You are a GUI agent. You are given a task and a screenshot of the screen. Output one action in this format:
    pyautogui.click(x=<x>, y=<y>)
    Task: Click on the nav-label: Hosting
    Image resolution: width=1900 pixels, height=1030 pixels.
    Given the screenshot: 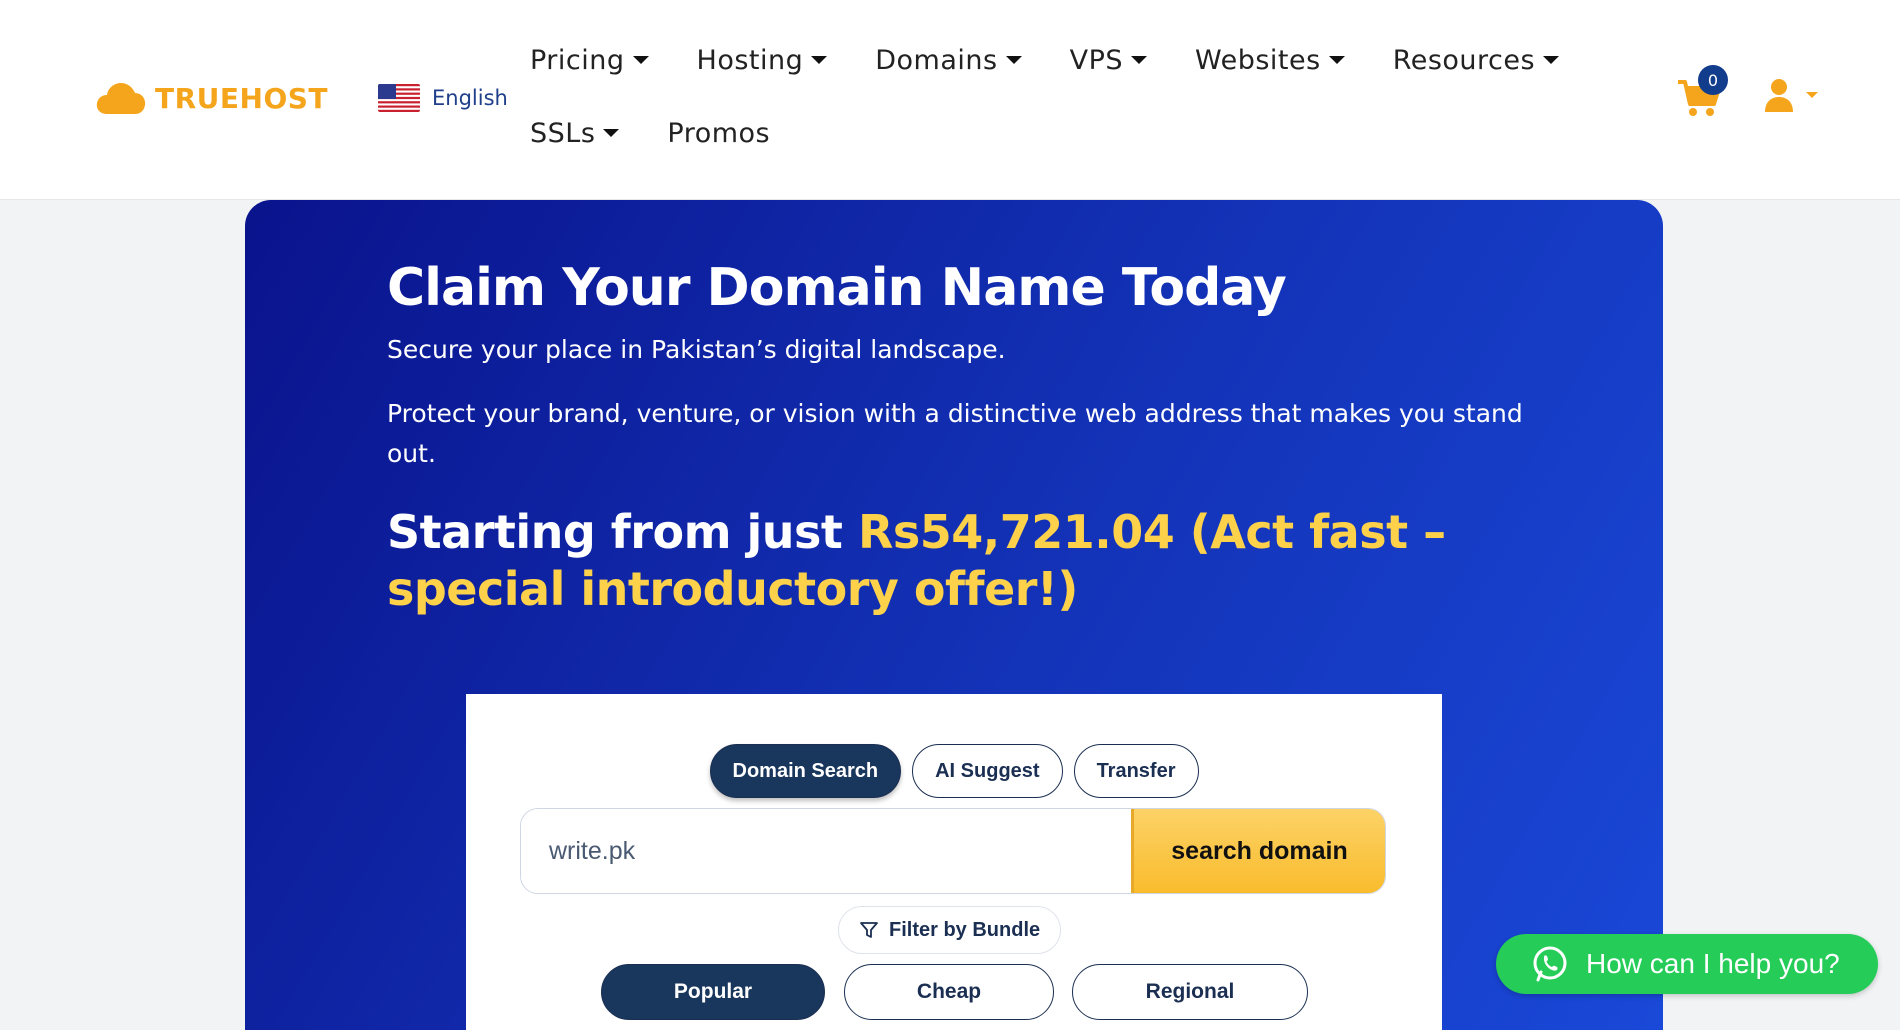 What is the action you would take?
    pyautogui.click(x=750, y=60)
    